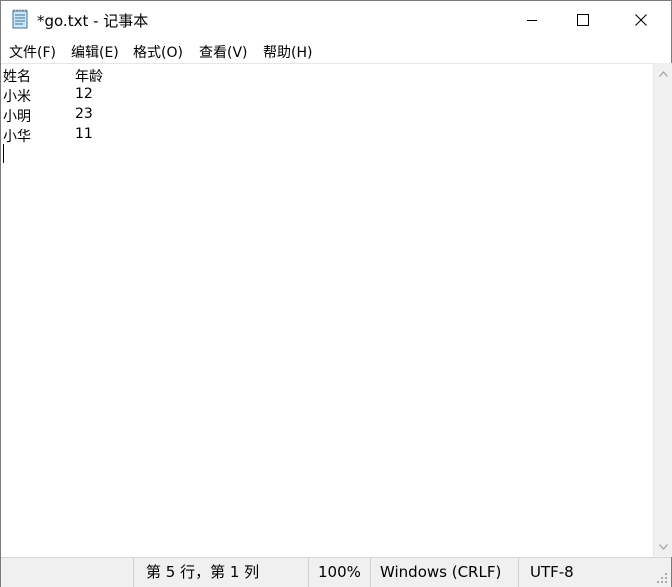 This screenshot has height=587, width=672. I want to click on minimize-button, so click(532, 20).